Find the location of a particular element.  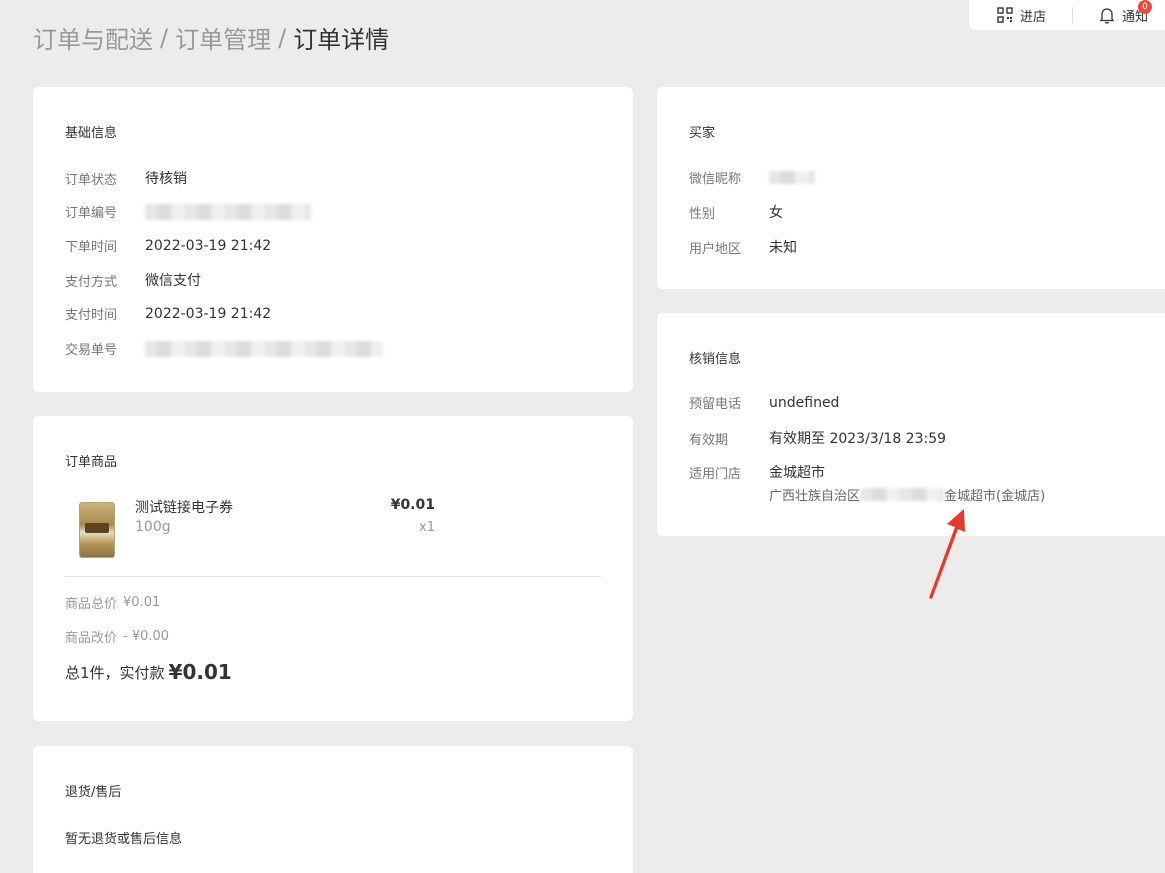

product-name: 测试链接电子券 is located at coordinates (184, 507).